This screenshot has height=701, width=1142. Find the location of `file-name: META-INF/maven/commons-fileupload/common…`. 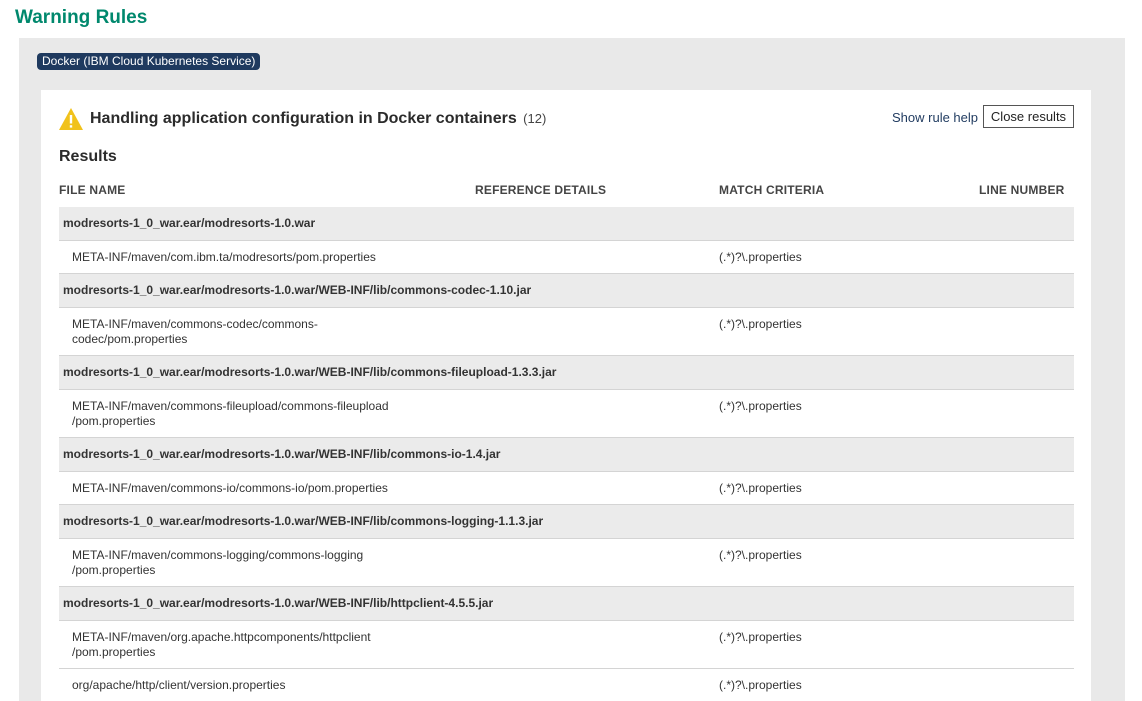

file-name: META-INF/maven/commons-fileupload/common… is located at coordinates (230, 413).